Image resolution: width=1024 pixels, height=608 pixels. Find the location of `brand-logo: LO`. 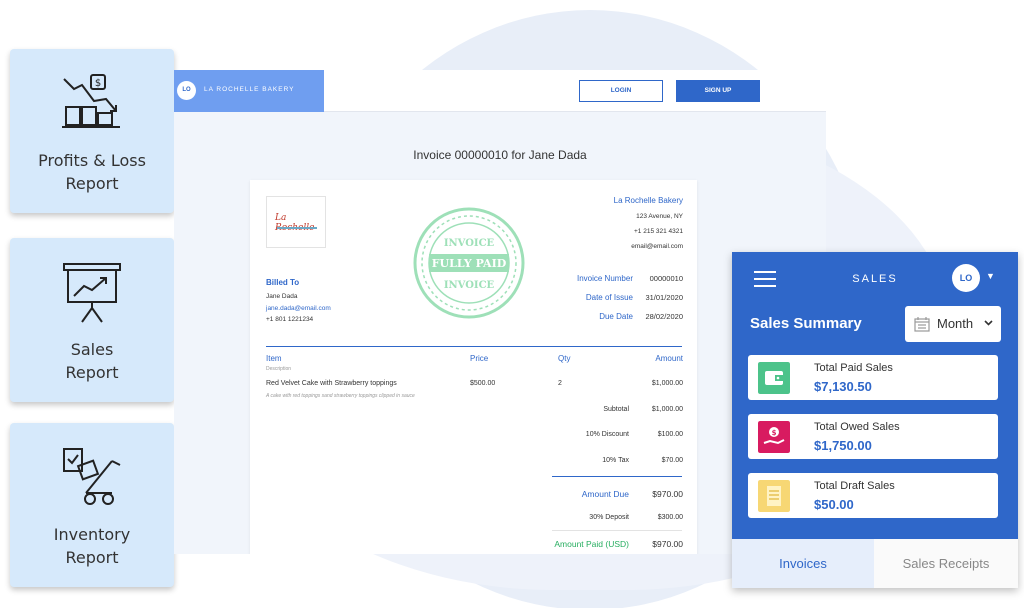

brand-logo: LO is located at coordinates (186, 90).